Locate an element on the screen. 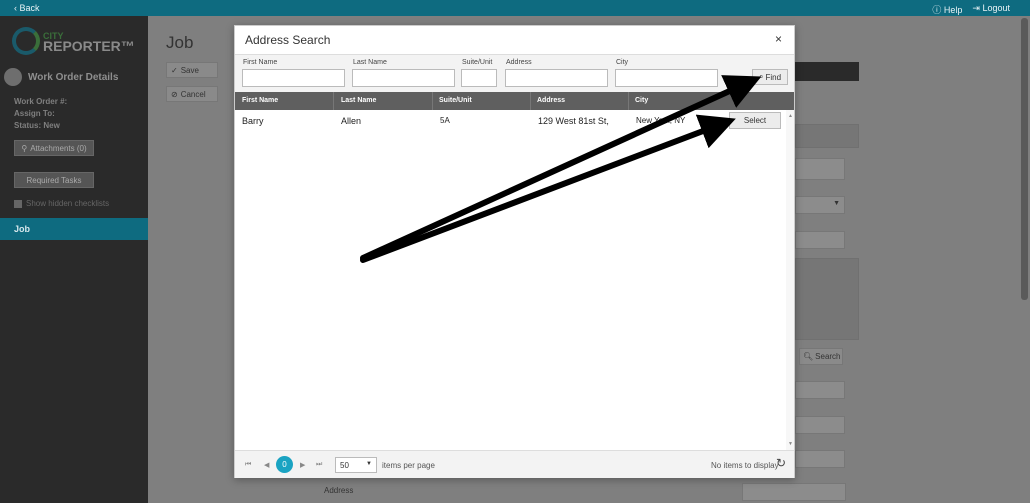  search-icon: 🔍︎ is located at coordinates (808, 356).